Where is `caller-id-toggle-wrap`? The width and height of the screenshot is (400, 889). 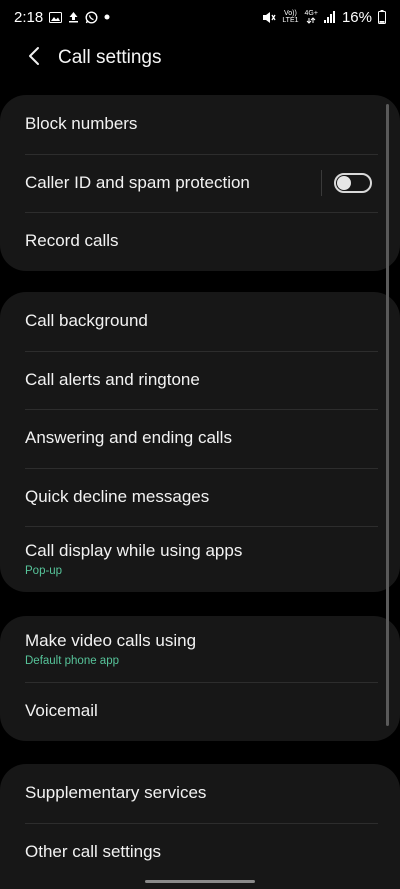 caller-id-toggle-wrap is located at coordinates (346, 182).